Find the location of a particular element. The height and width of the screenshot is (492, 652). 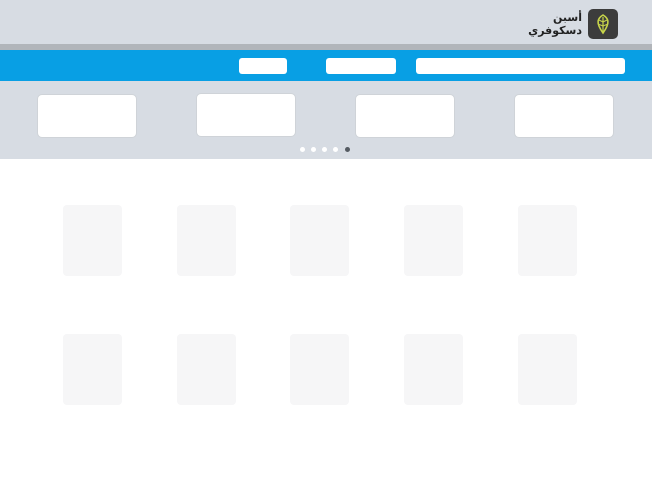

search-input is located at coordinates (520, 66).